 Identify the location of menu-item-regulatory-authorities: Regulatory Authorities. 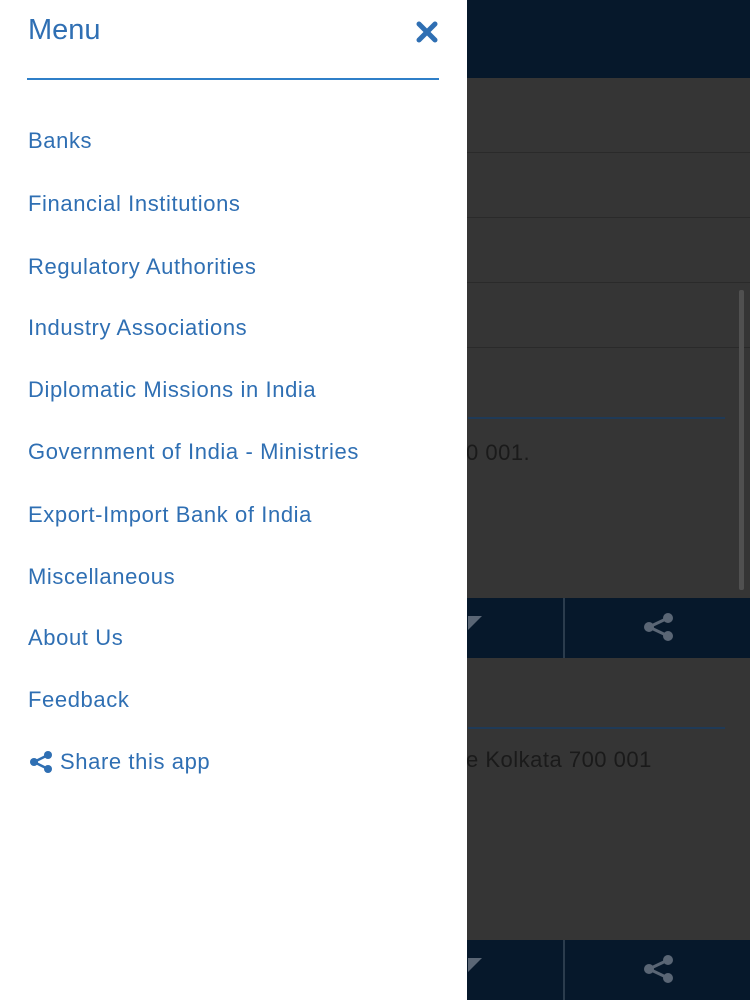
(142, 267).